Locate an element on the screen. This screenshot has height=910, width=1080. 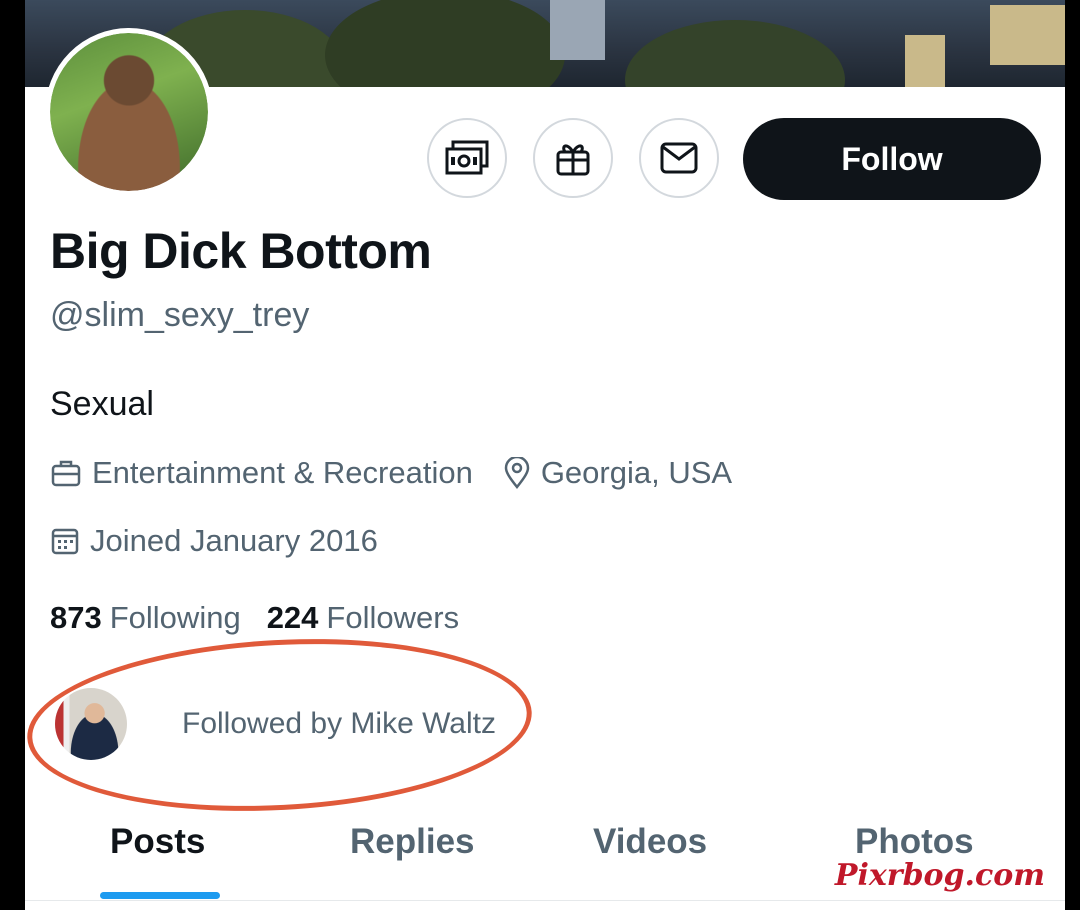
location-text: Georgia, USA is located at coordinates (636, 472).